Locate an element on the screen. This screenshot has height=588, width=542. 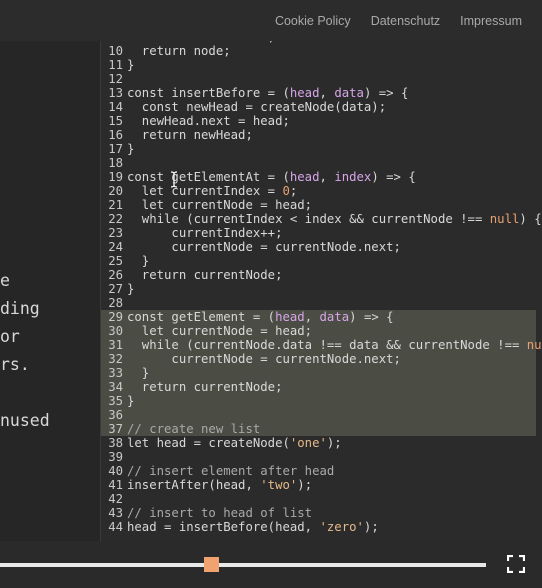
code-line: 33 } is located at coordinates (125, 373).